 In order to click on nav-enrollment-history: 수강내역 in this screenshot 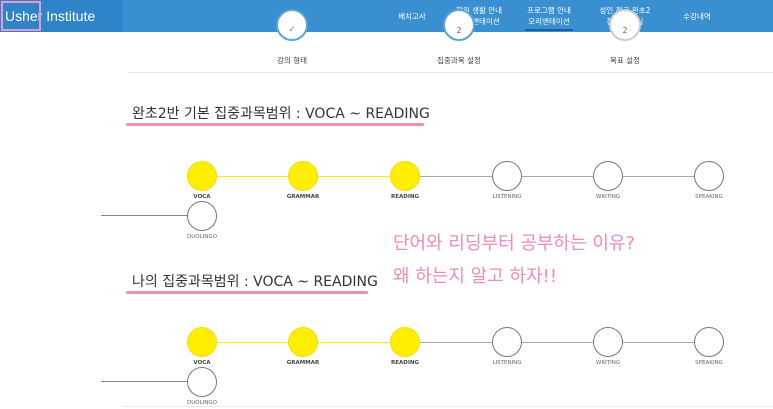, I will do `click(697, 16)`.